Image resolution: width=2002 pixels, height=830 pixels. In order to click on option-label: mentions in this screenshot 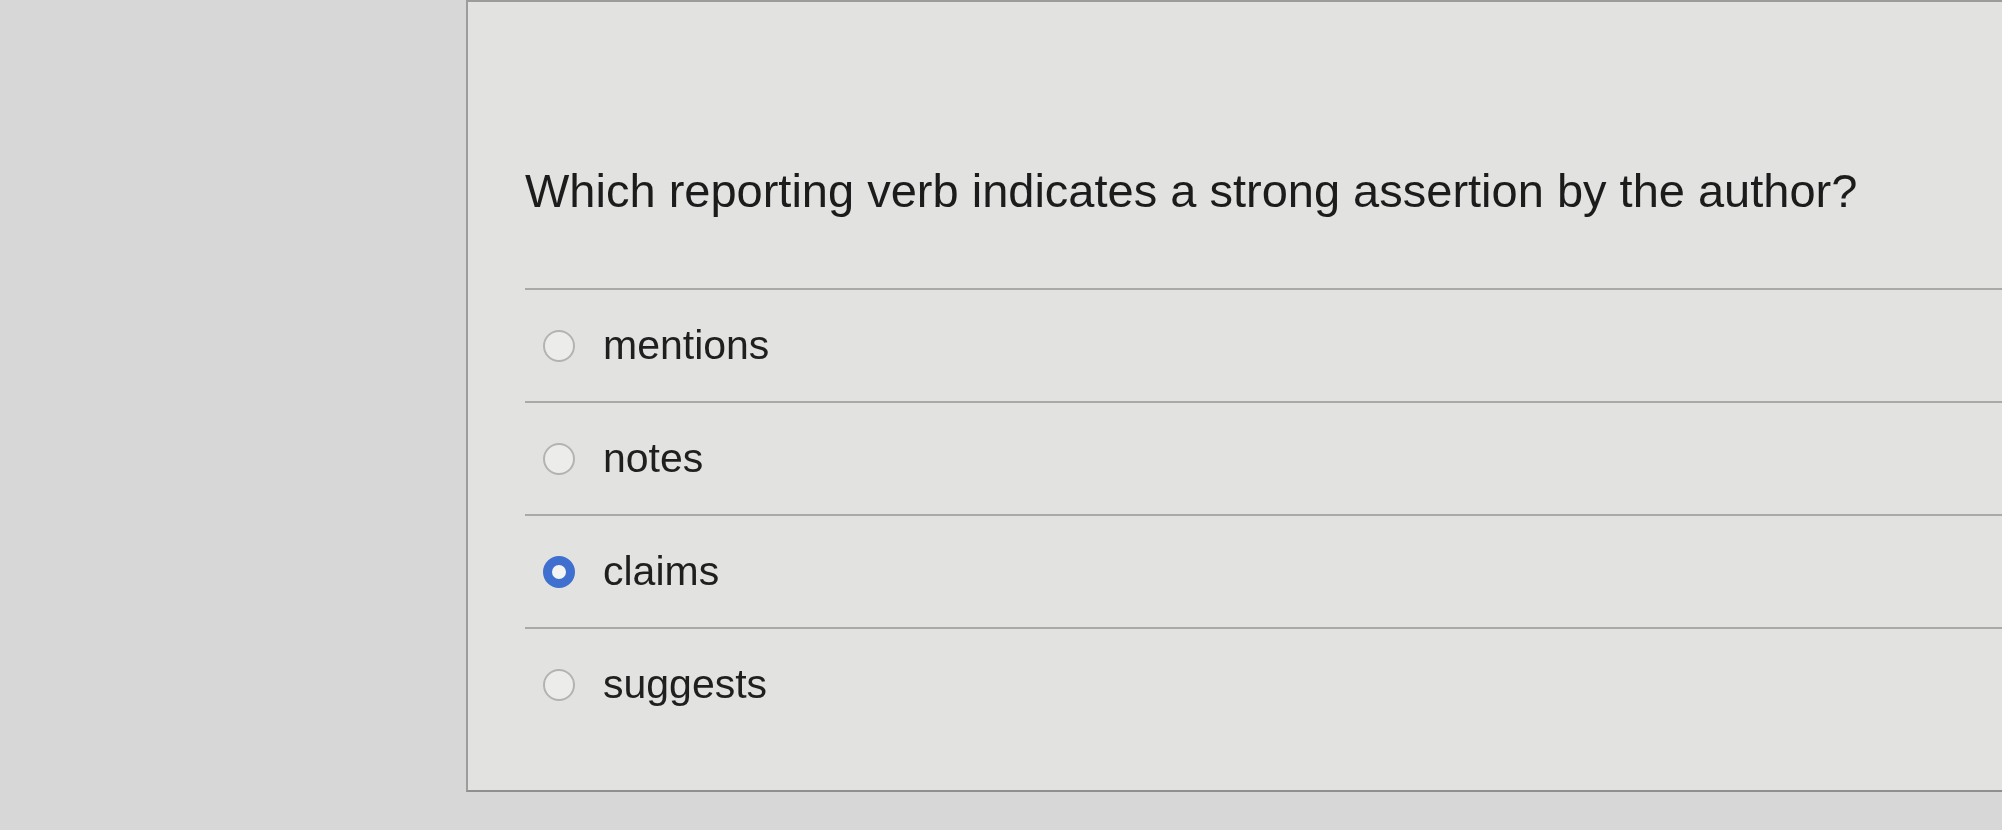, I will do `click(686, 345)`.